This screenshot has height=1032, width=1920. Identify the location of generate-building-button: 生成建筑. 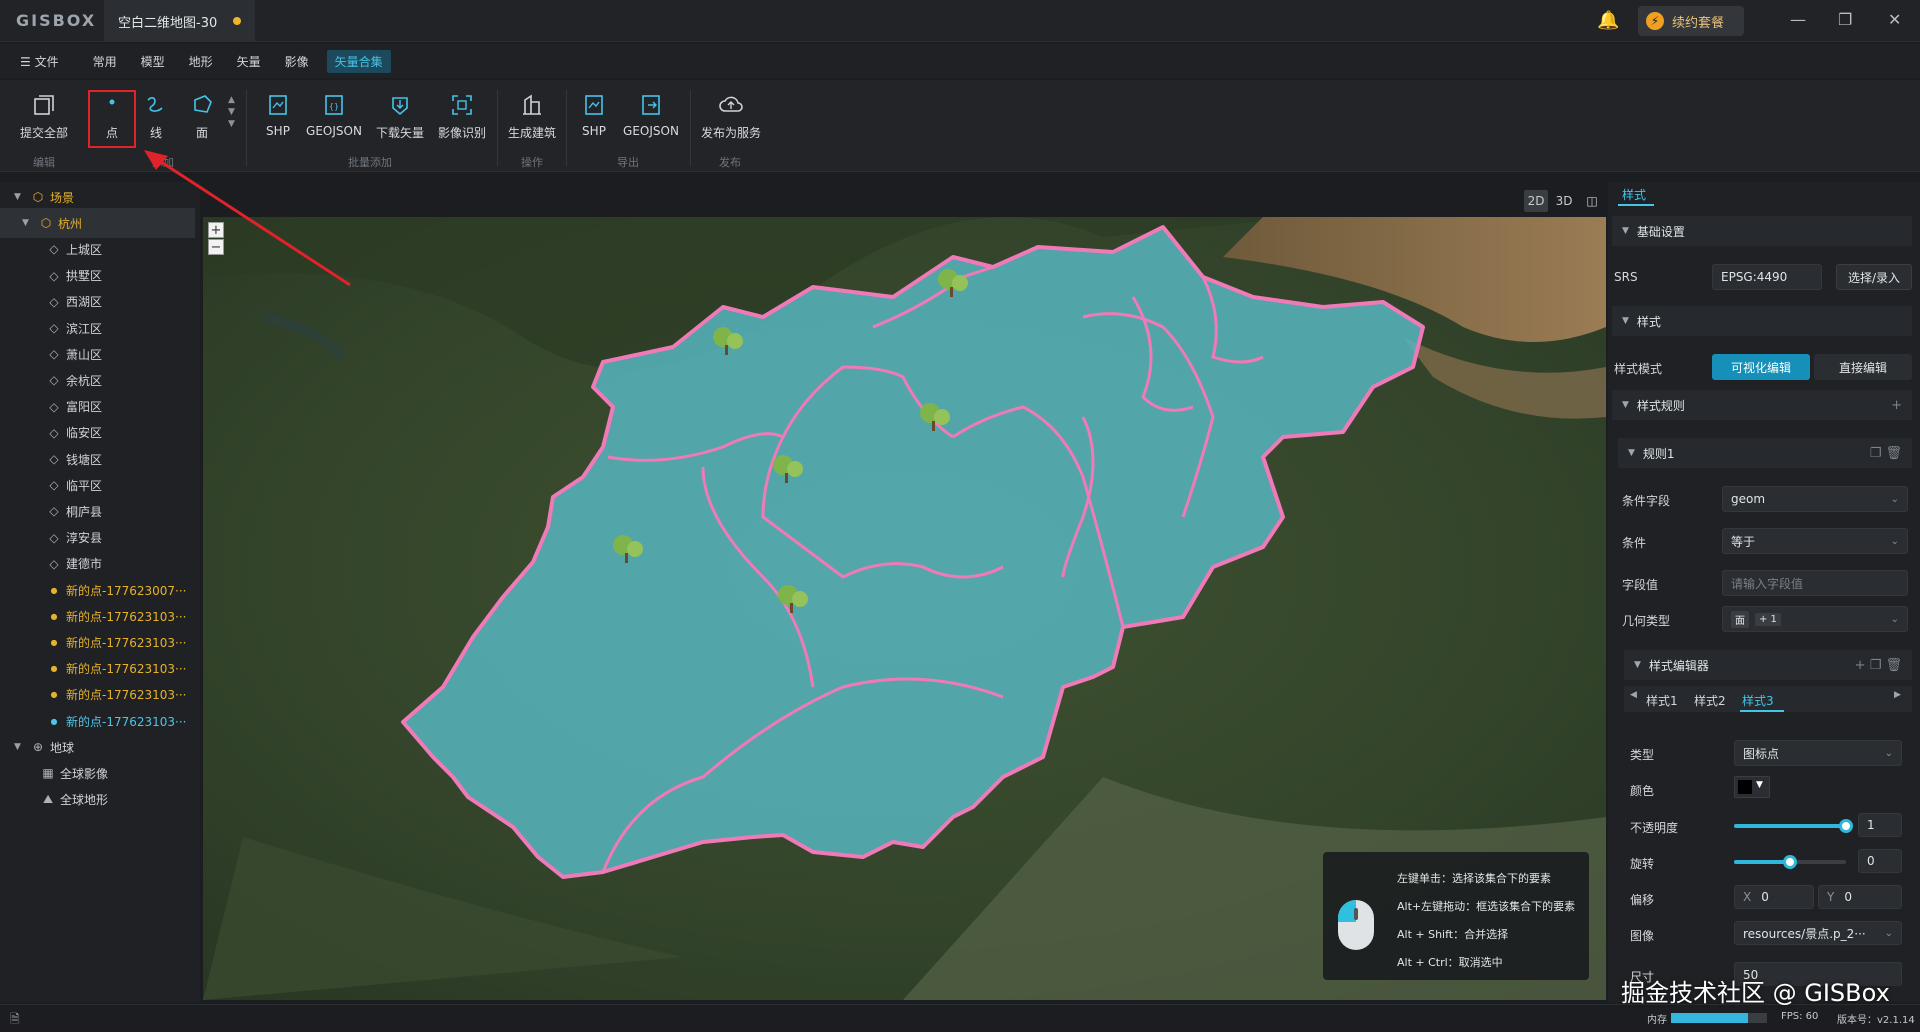
(532, 116).